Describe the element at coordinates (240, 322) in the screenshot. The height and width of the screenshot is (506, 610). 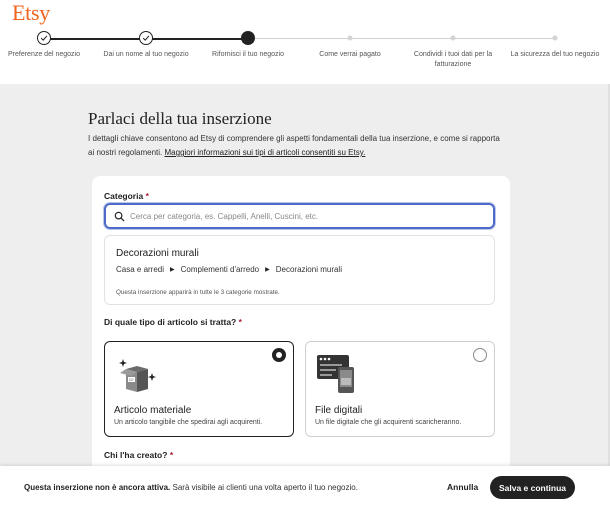
I see `item-type-required-mark: *` at that location.